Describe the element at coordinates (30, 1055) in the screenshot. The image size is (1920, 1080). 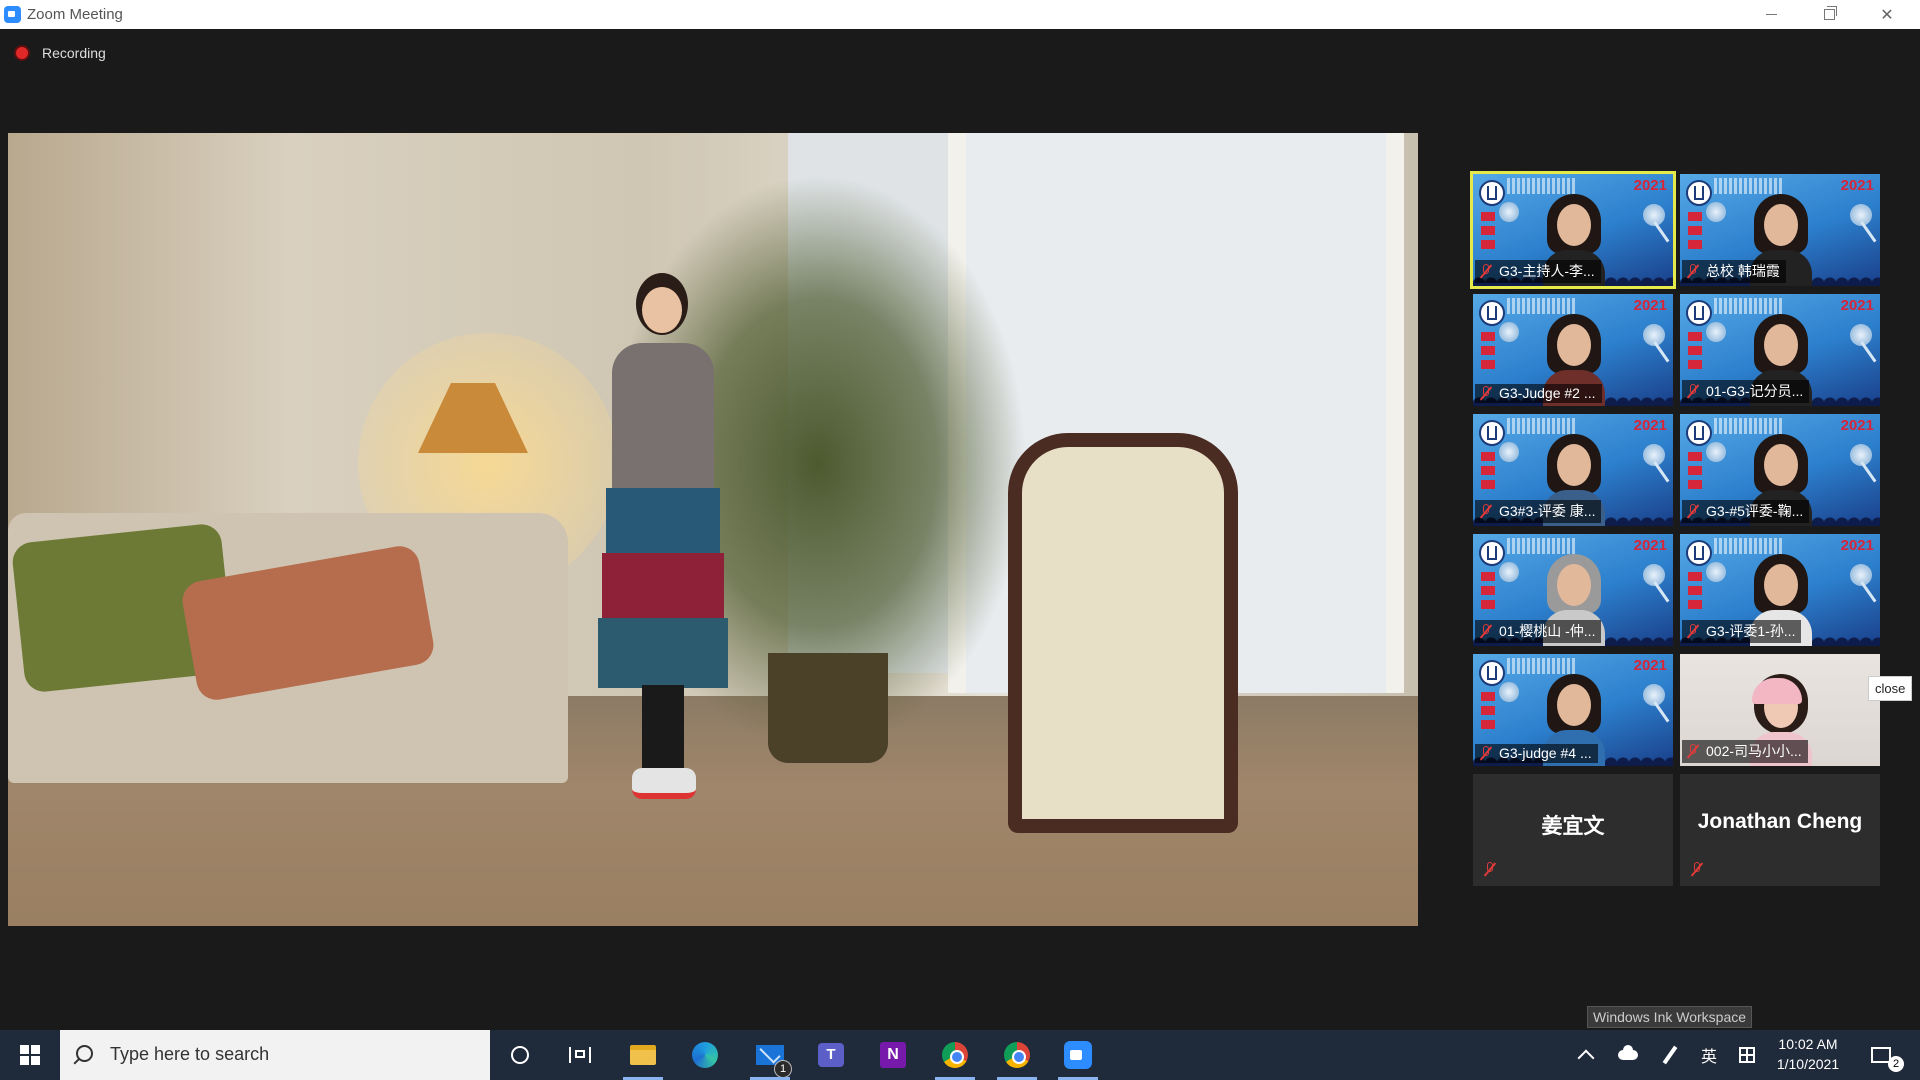
I see `start-button` at that location.